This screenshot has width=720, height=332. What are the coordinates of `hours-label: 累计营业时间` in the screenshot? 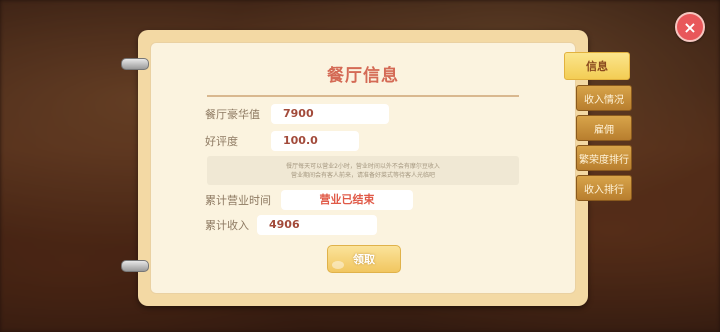 It's located at (238, 200).